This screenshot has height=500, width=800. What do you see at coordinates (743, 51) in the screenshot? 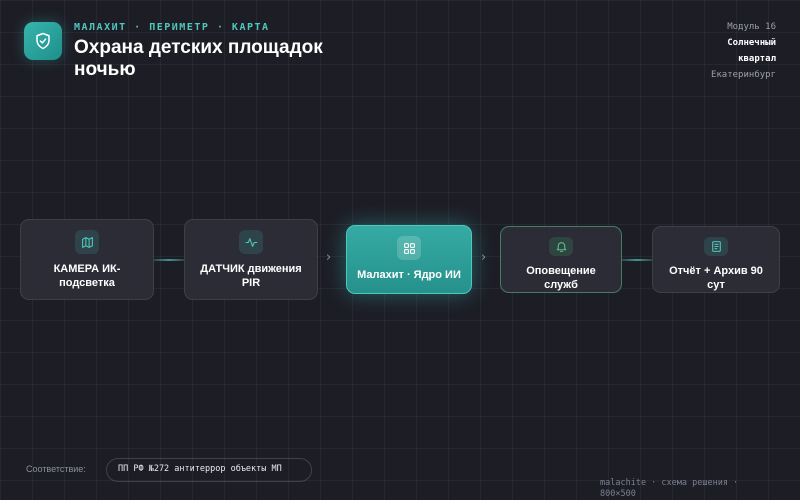
I see `meta-info: Модуль 16 Солнечный квартал Екатеринбург` at bounding box center [743, 51].